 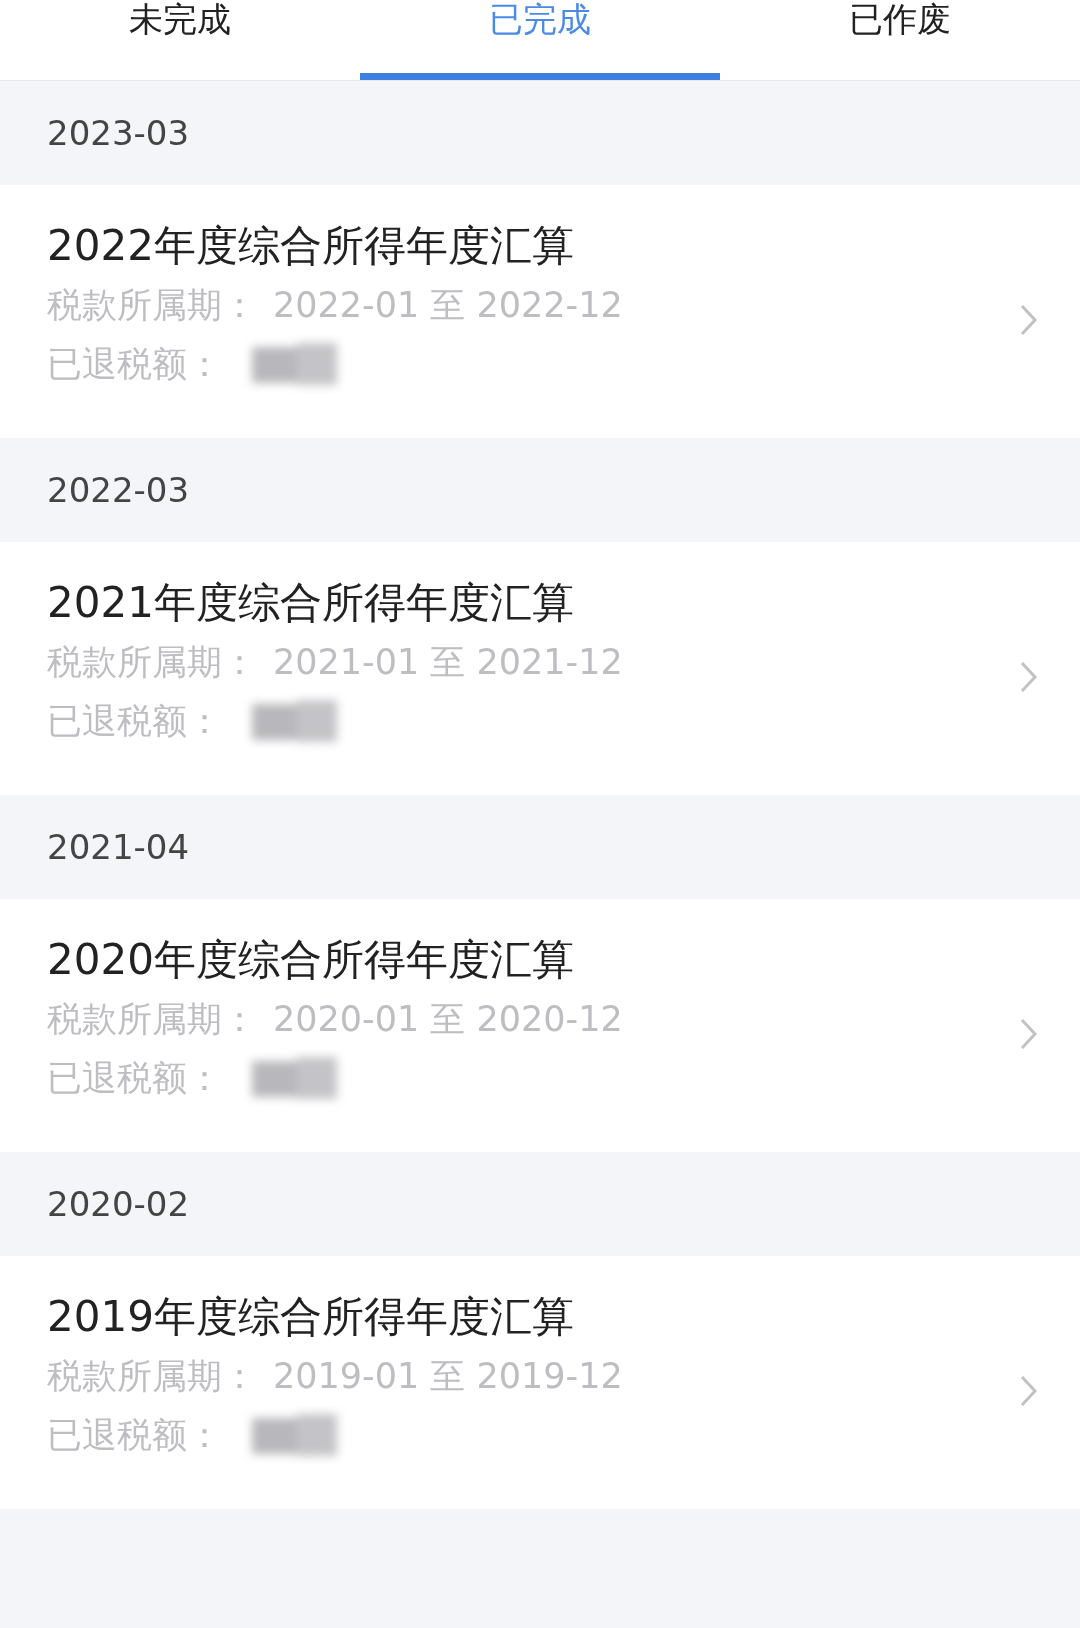 I want to click on month-header: 2022-03, so click(x=118, y=490).